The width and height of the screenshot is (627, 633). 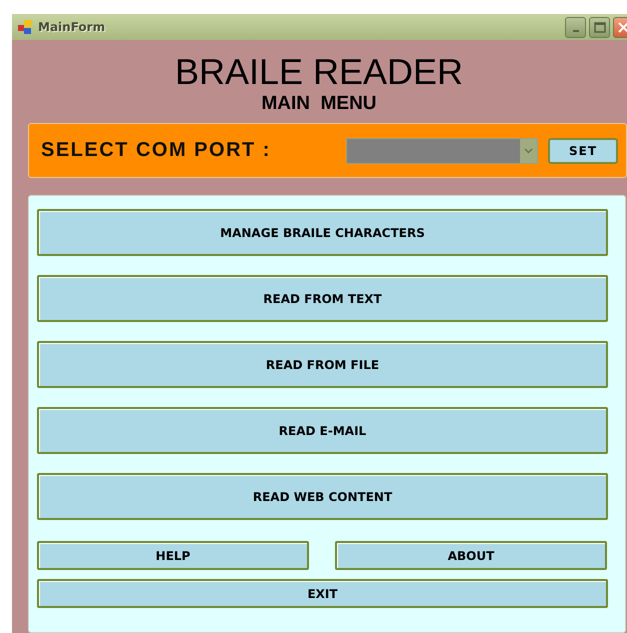 What do you see at coordinates (319, 72) in the screenshot?
I see `app-heading: BRAILE READER` at bounding box center [319, 72].